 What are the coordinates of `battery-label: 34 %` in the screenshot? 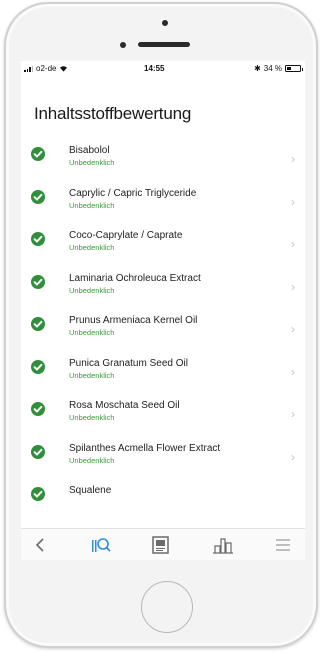 It's located at (272, 68).